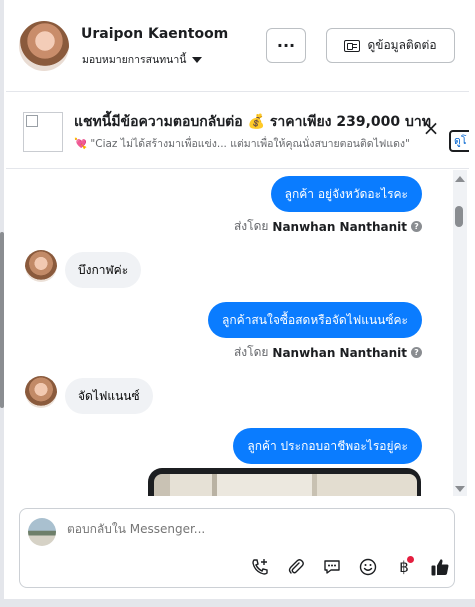 The image size is (475, 607). Describe the element at coordinates (327, 446) in the screenshot. I see `outgoing-message: ลูกค้า ประกอบอาชีพอะไรอยู่คะ` at that location.